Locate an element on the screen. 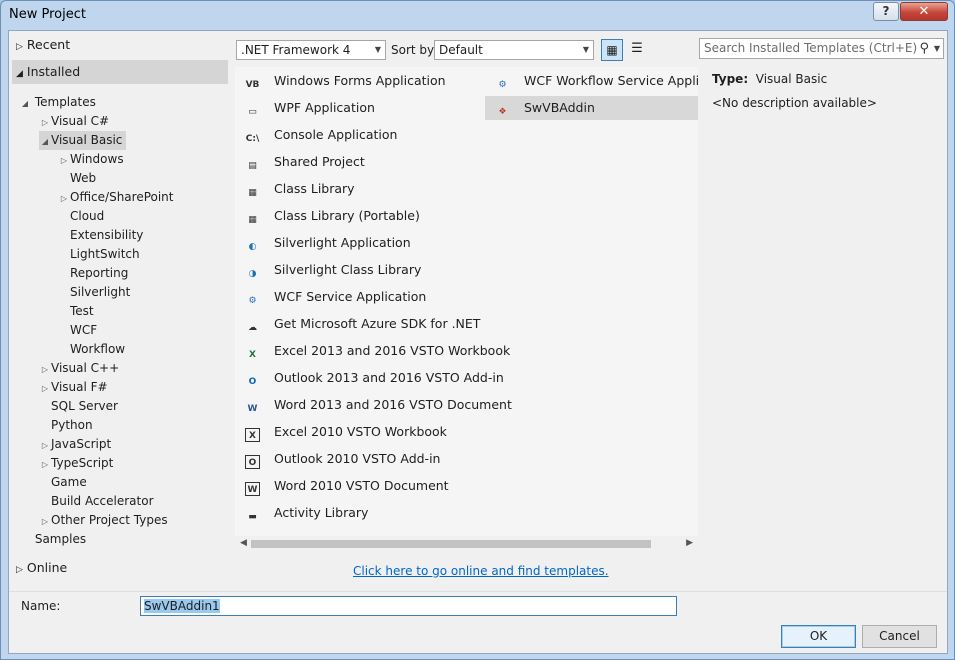  tree-item-templates: ◢ Templates is located at coordinates (57, 102).